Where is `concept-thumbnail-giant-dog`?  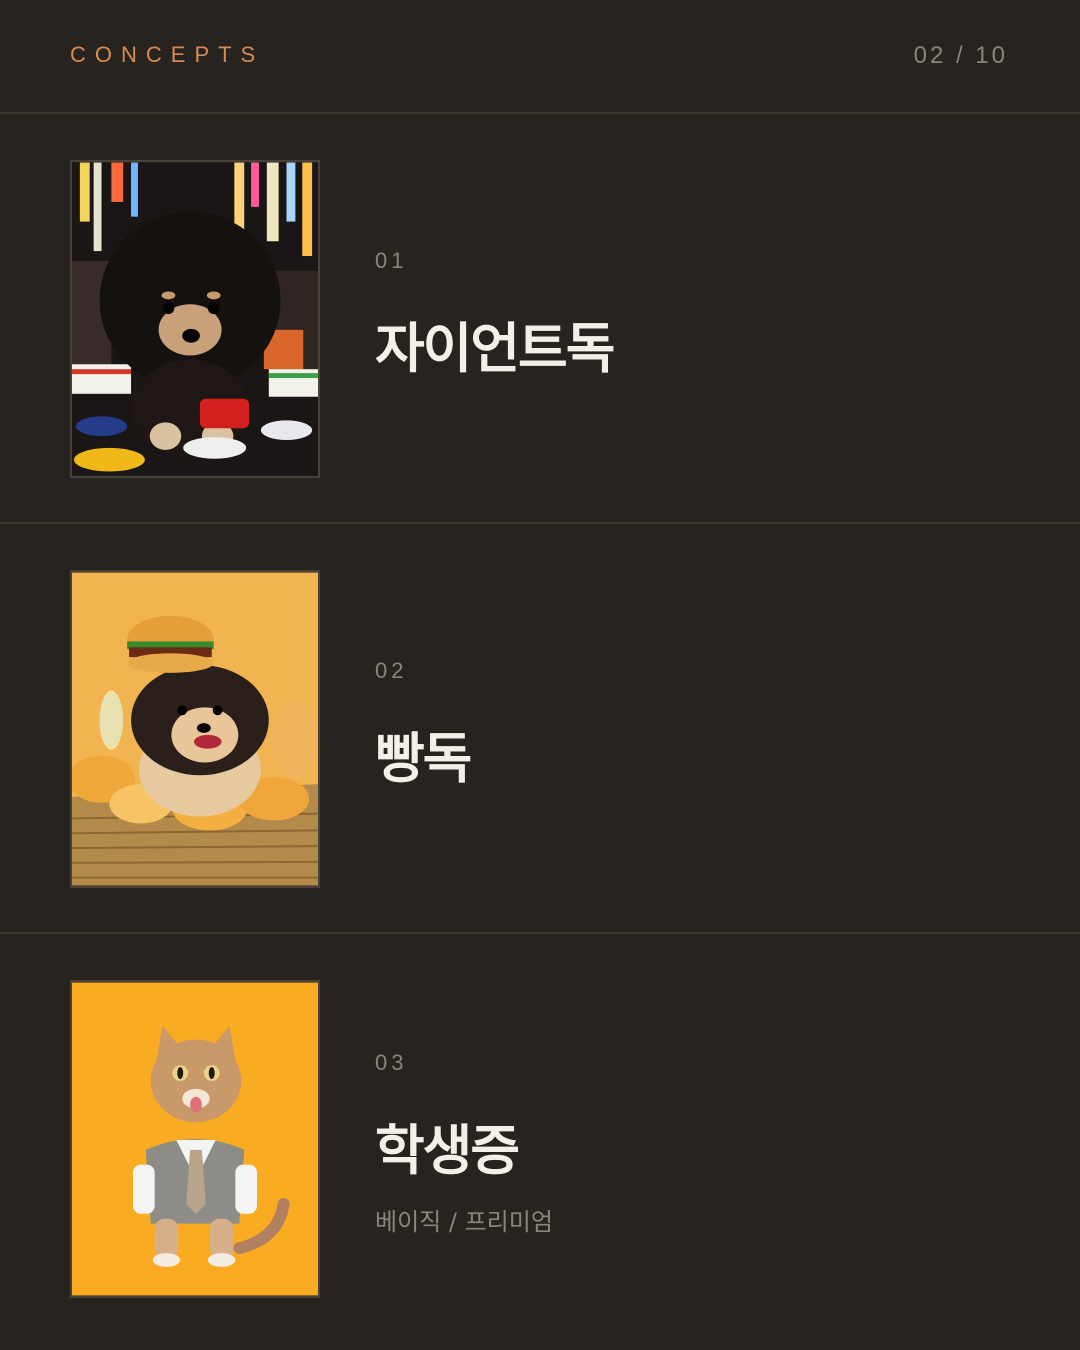
concept-thumbnail-giant-dog is located at coordinates (195, 319).